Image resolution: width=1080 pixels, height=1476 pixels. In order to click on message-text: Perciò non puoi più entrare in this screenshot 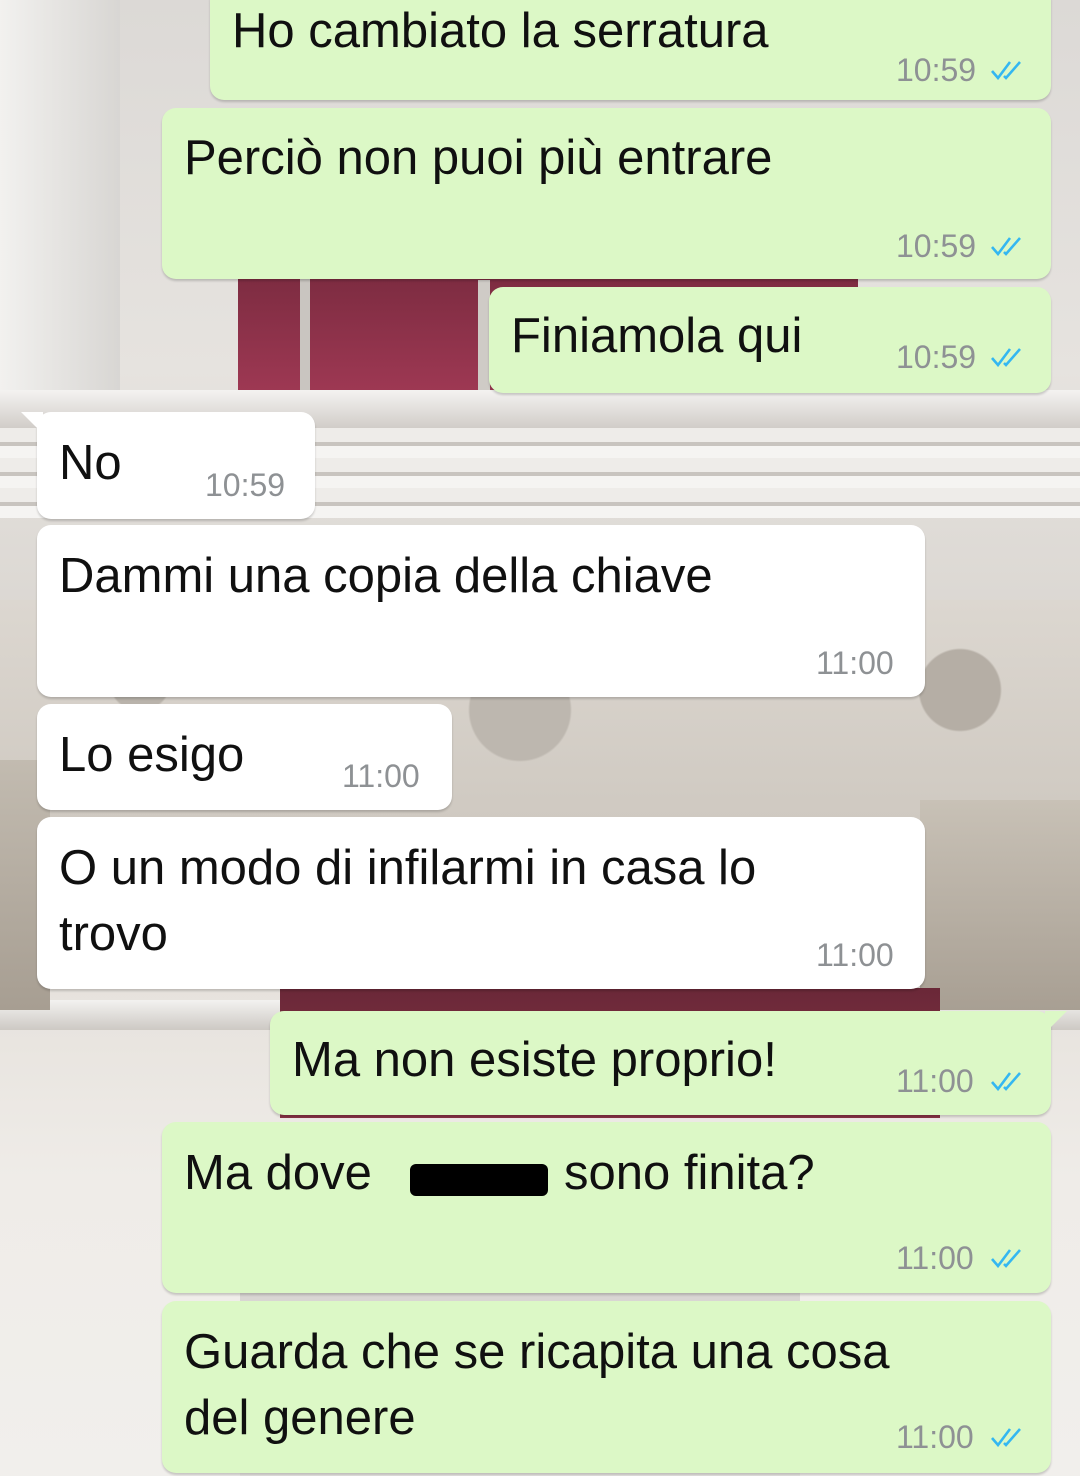, I will do `click(478, 158)`.